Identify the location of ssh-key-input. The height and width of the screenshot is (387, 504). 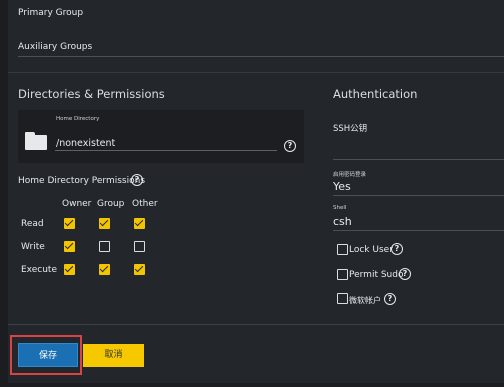
(418, 159).